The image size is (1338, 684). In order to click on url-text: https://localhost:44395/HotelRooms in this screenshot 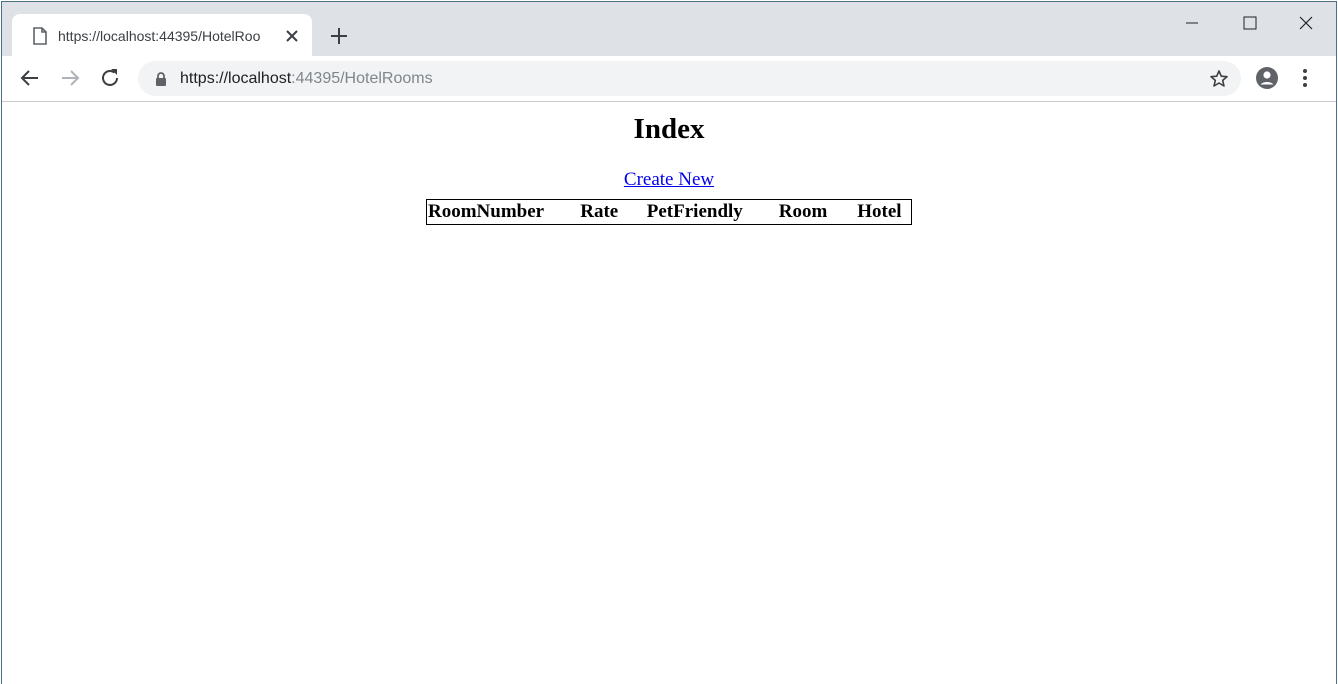, I will do `click(306, 79)`.